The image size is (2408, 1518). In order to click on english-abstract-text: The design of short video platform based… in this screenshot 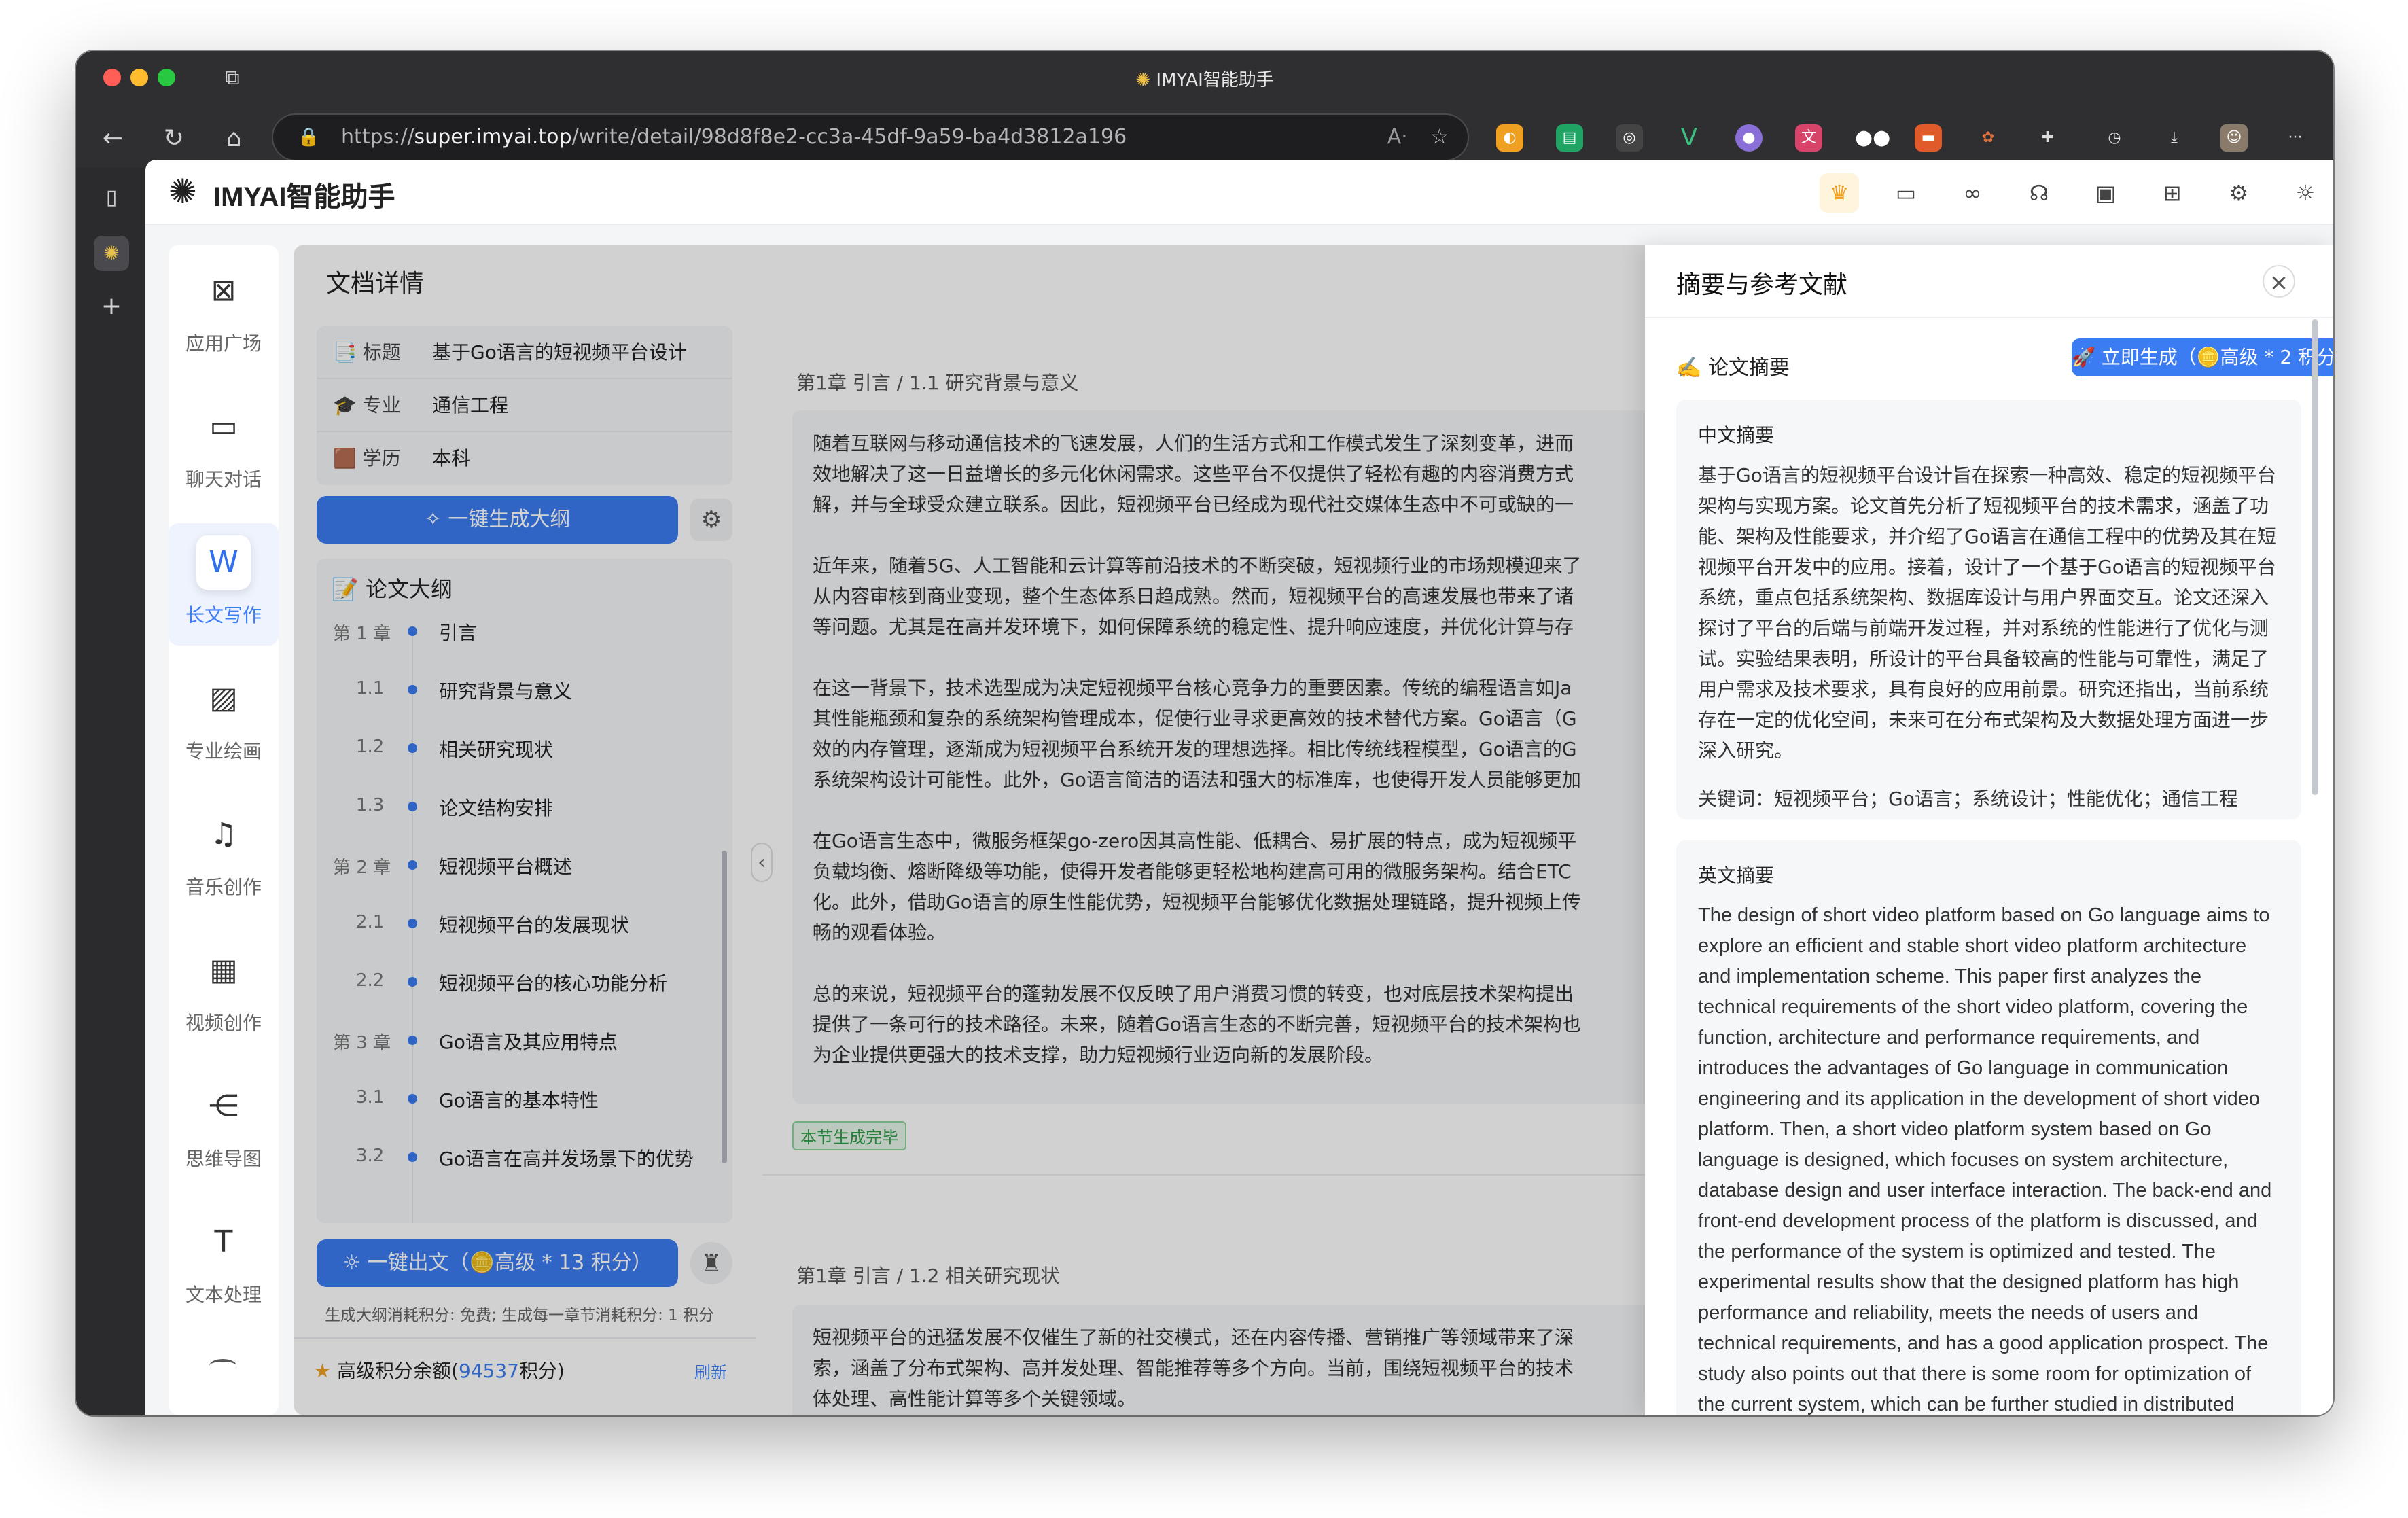, I will do `click(1985, 1159)`.